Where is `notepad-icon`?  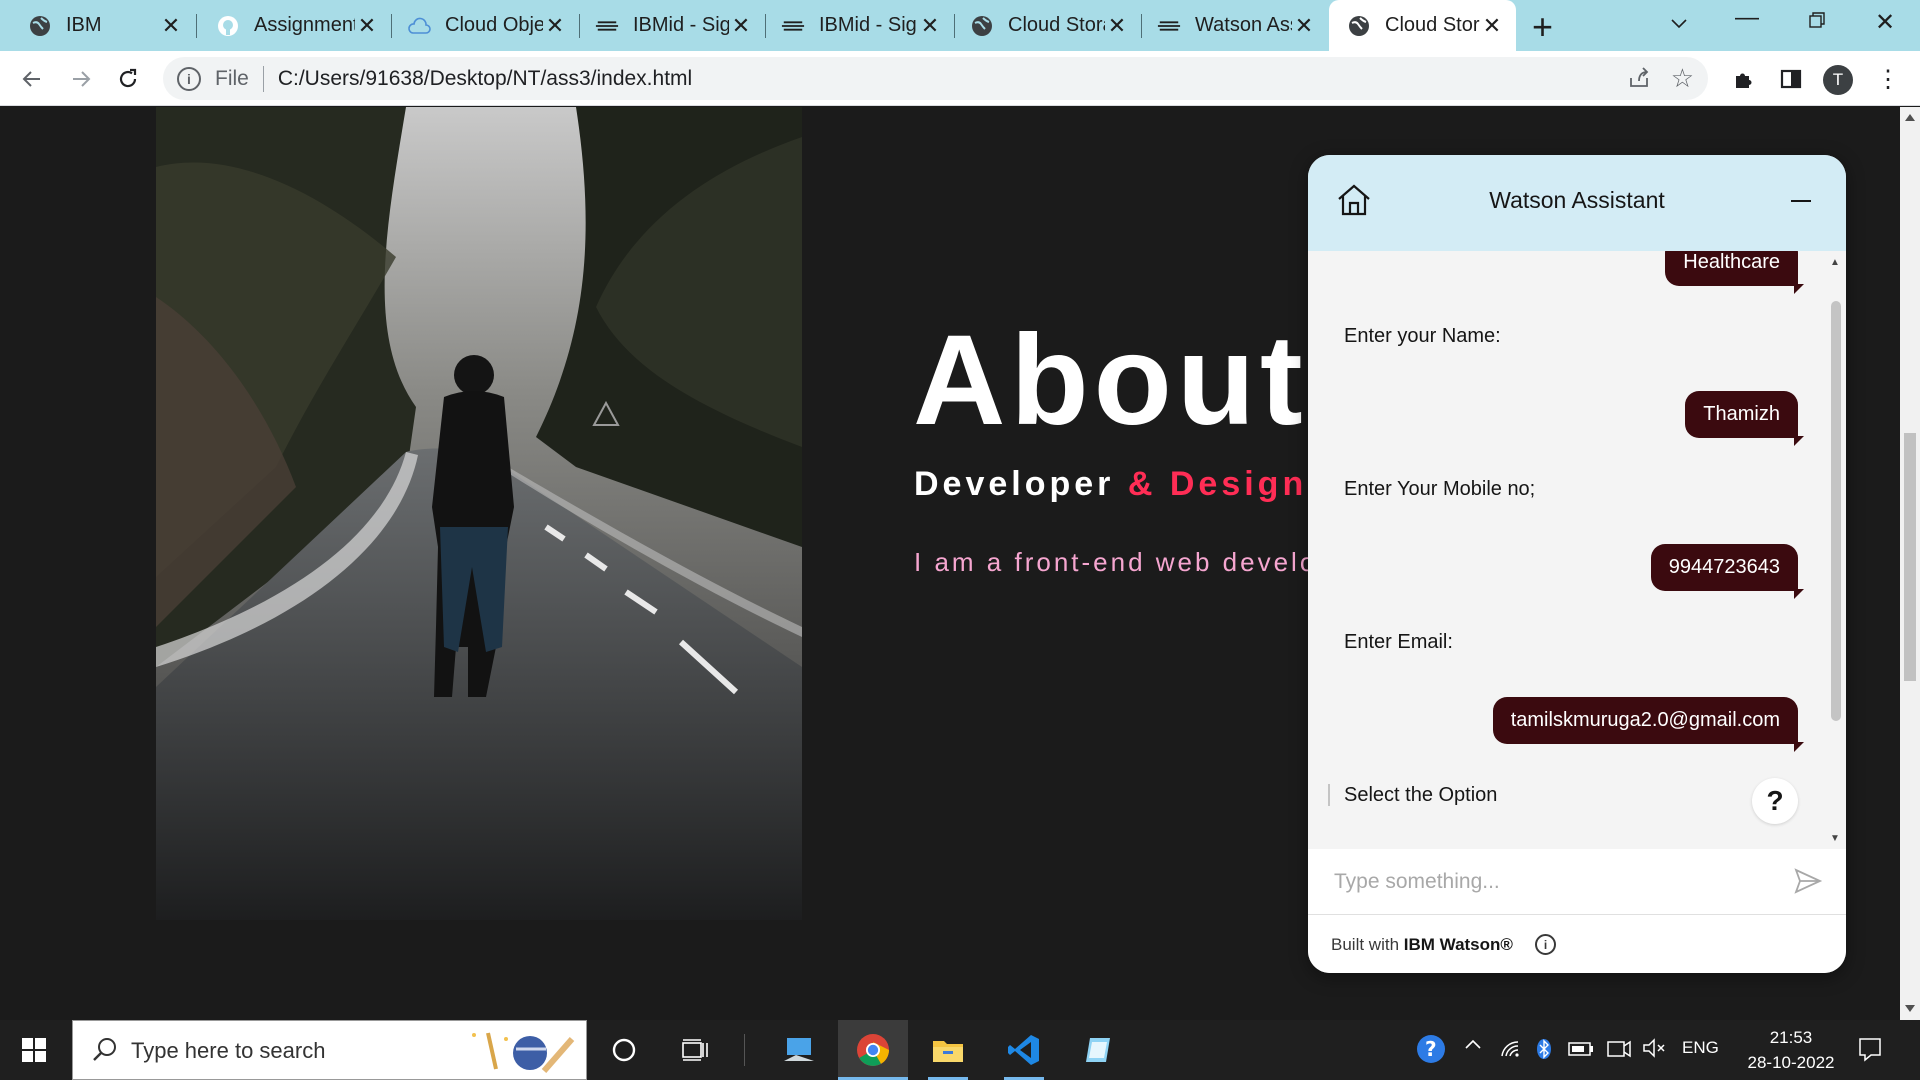 notepad-icon is located at coordinates (1100, 1050).